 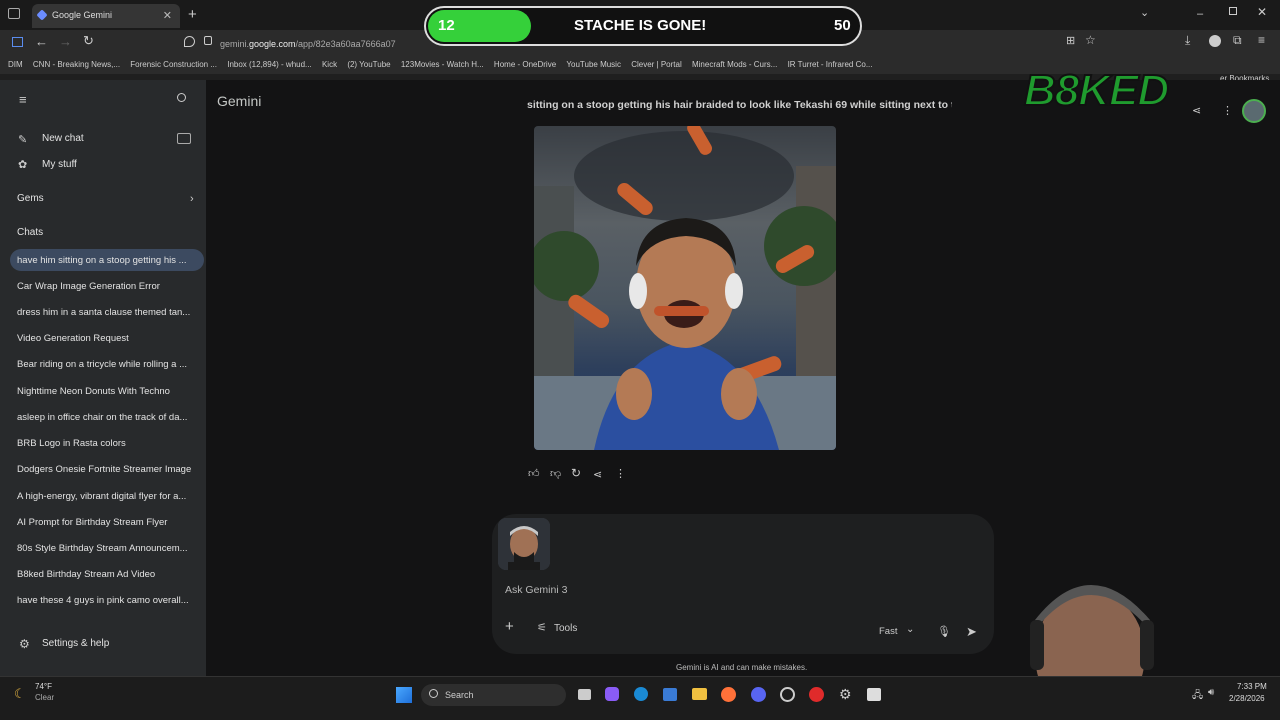 What do you see at coordinates (88, 41) in the screenshot?
I see `reload-icon: ↻` at bounding box center [88, 41].